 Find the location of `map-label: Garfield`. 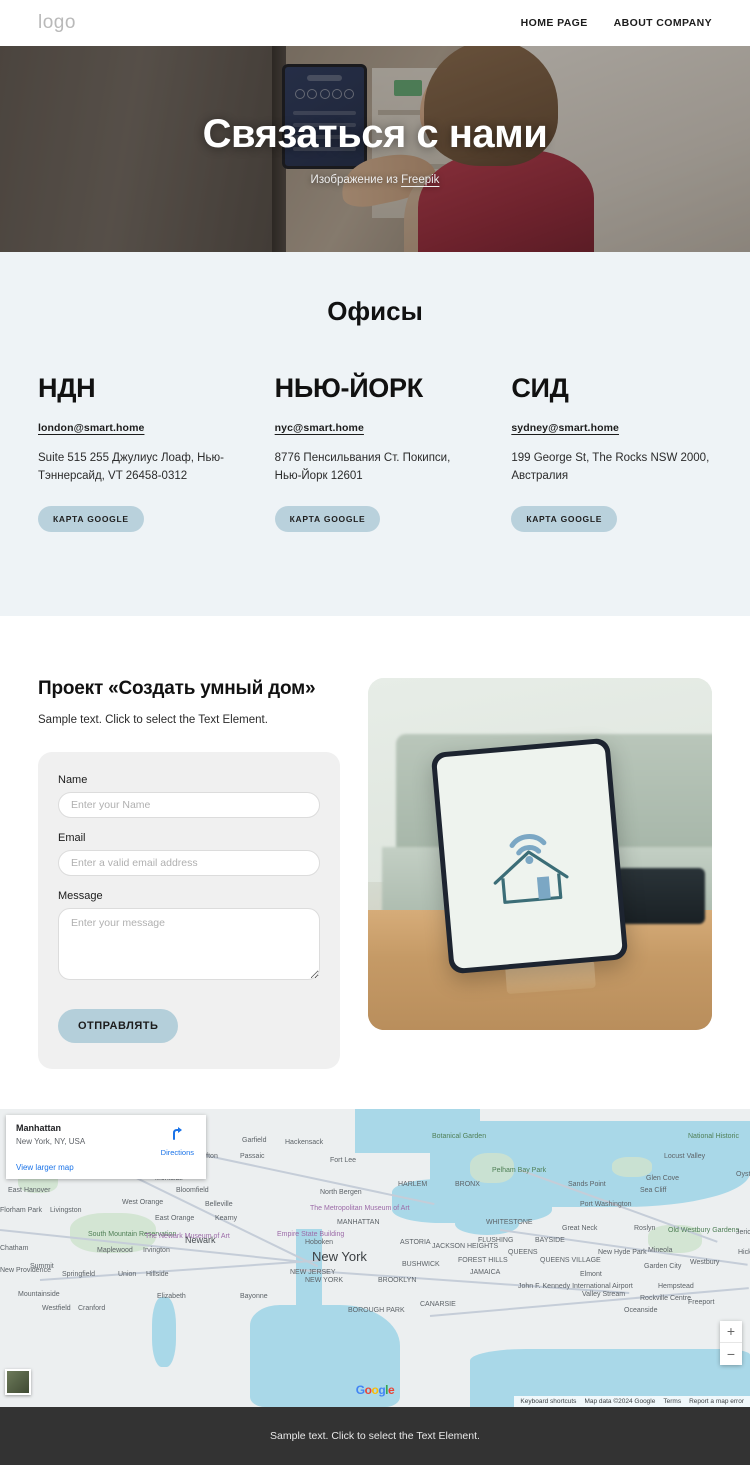

map-label: Garfield is located at coordinates (254, 1140).